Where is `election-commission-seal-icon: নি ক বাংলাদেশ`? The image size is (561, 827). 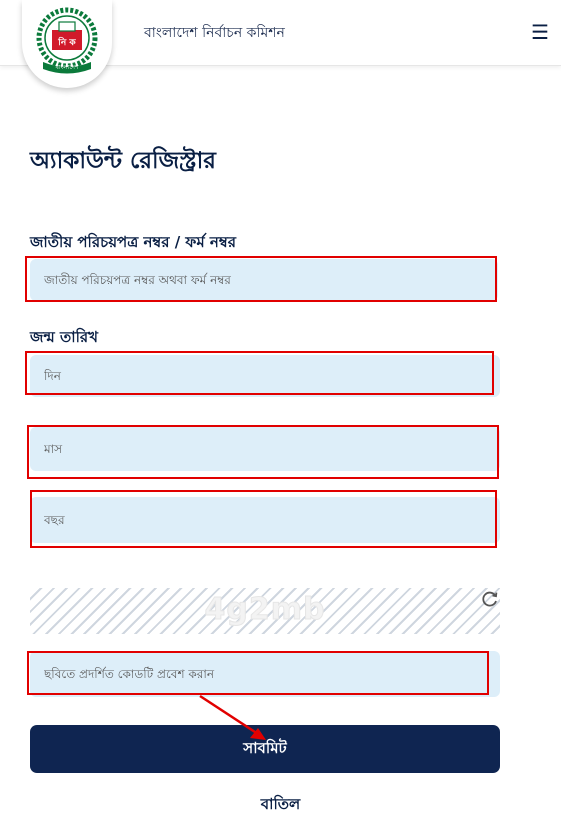 election-commission-seal-icon: নি ক বাংলাদেশ is located at coordinates (67, 40).